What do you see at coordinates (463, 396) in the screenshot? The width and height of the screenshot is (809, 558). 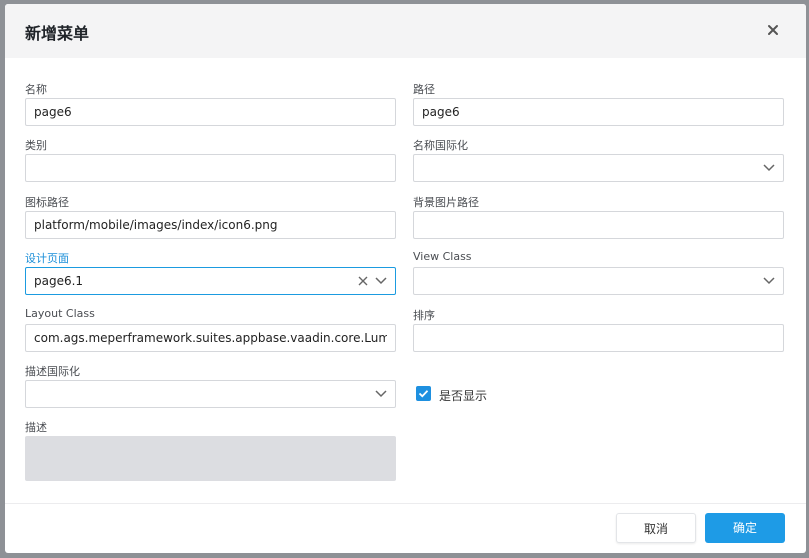 I see `is-visible-label: 是否显示` at bounding box center [463, 396].